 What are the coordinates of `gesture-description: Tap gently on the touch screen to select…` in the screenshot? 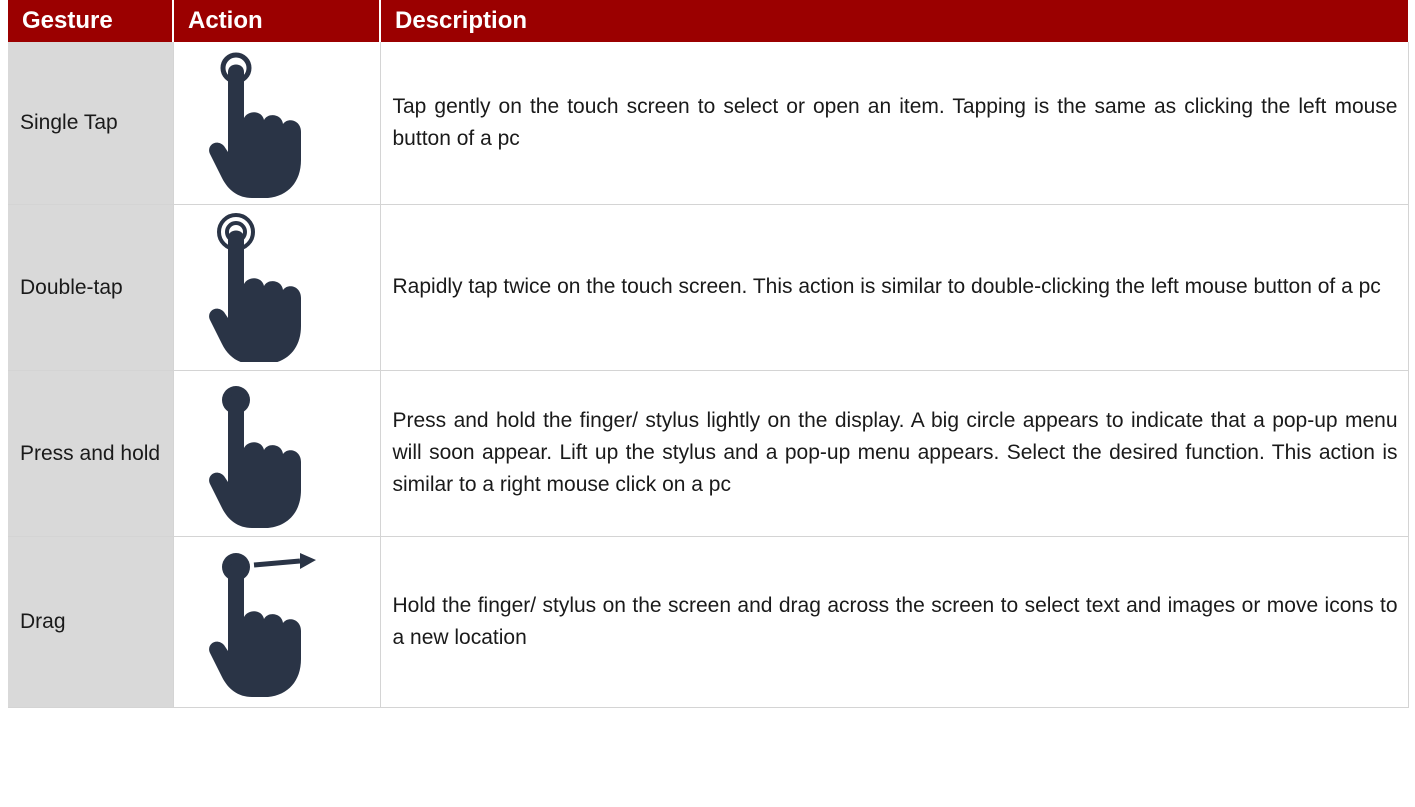 It's located at (894, 123).